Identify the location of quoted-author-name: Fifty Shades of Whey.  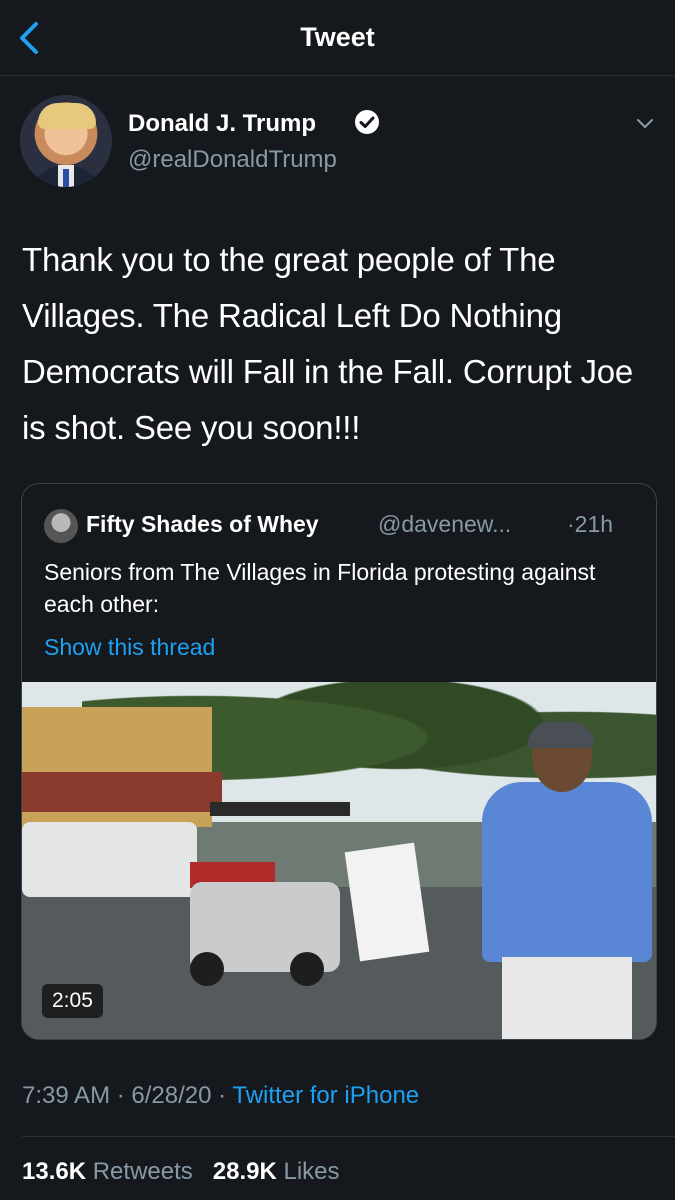
(202, 524).